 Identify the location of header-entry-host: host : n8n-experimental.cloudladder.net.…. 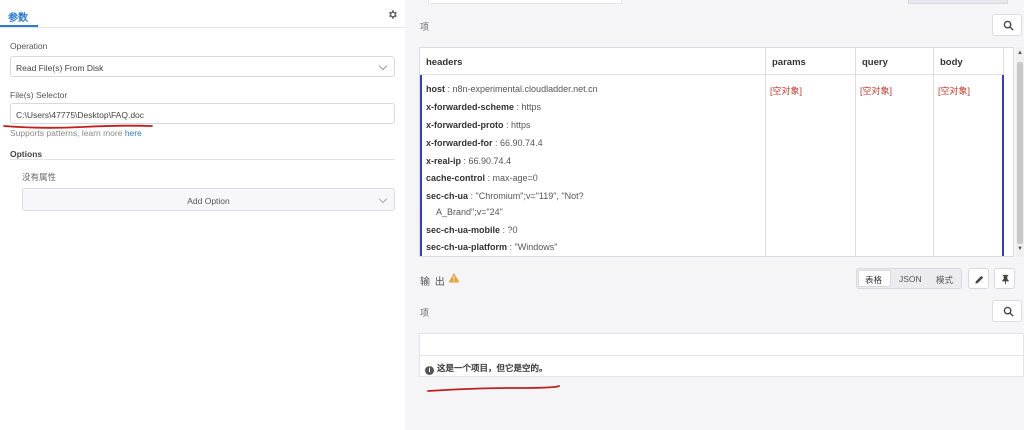
(512, 89).